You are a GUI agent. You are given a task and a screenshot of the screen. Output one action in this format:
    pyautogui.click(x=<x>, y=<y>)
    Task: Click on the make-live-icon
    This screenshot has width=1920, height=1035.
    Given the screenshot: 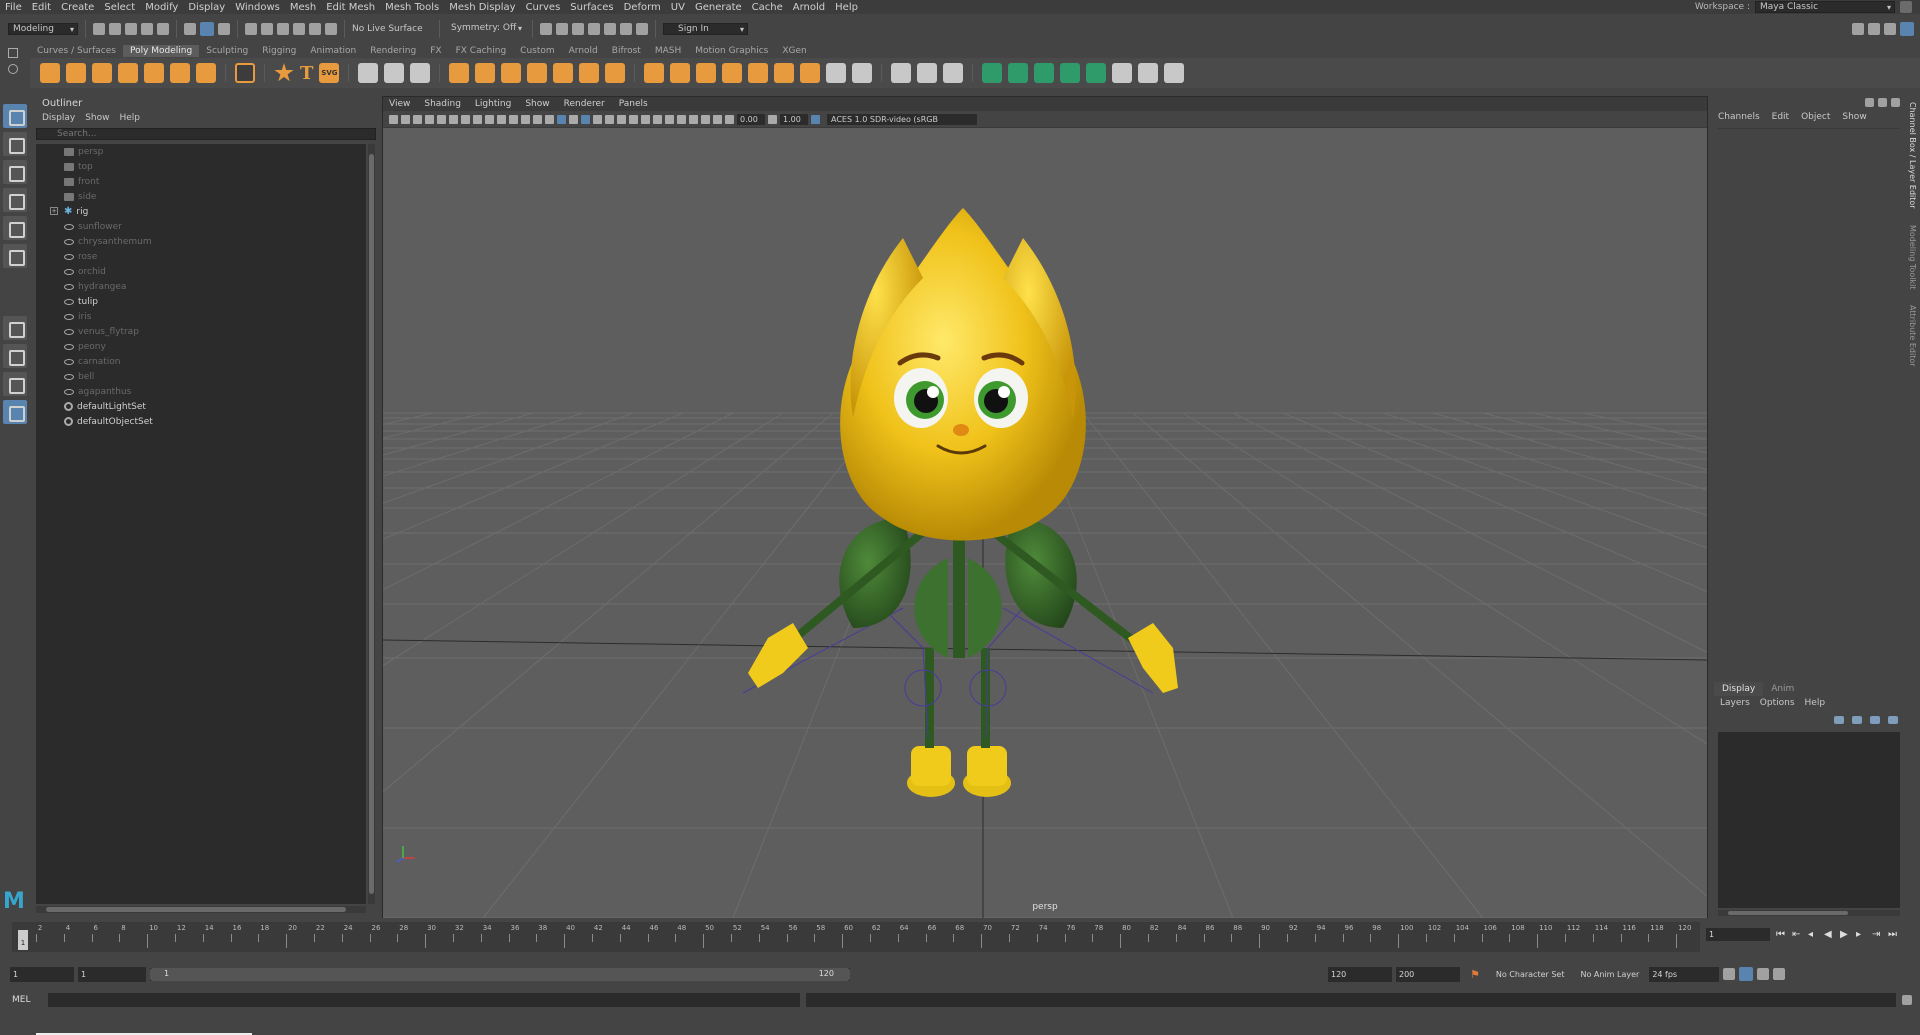 What is the action you would take?
    pyautogui.click(x=331, y=29)
    